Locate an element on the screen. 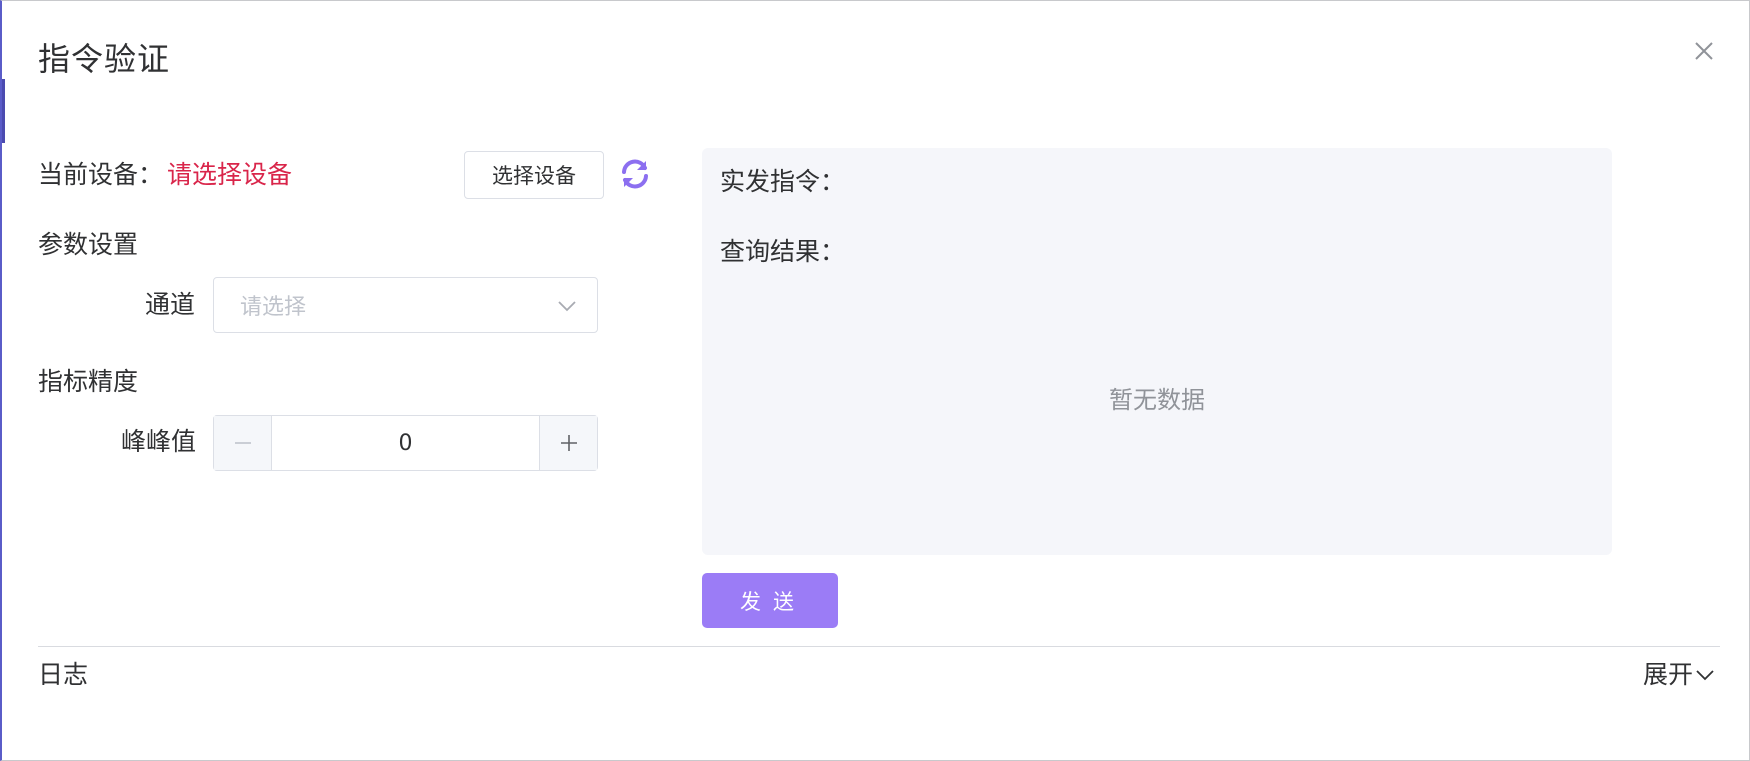  expand-toggle: 展开 is located at coordinates (1679, 675).